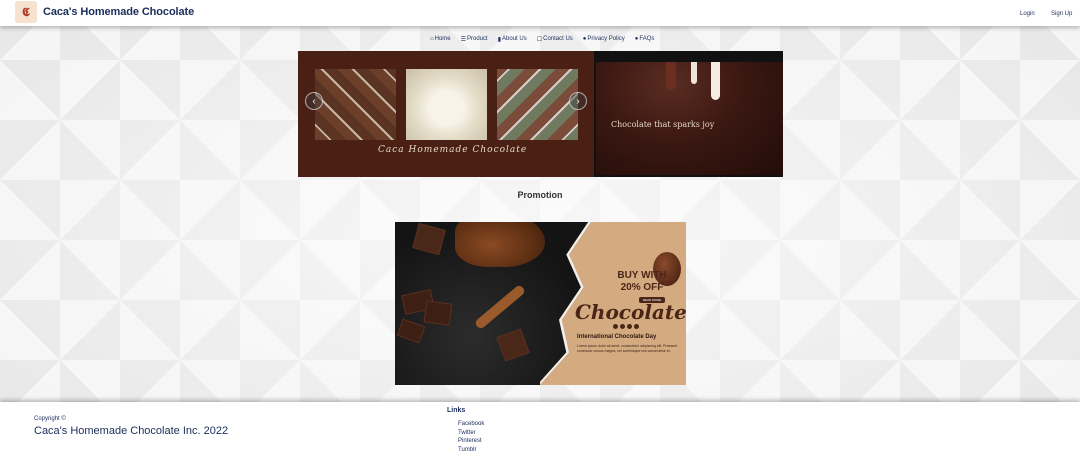 This screenshot has width=1080, height=464. I want to click on nav-item-about: ▮ About Us, so click(512, 39).